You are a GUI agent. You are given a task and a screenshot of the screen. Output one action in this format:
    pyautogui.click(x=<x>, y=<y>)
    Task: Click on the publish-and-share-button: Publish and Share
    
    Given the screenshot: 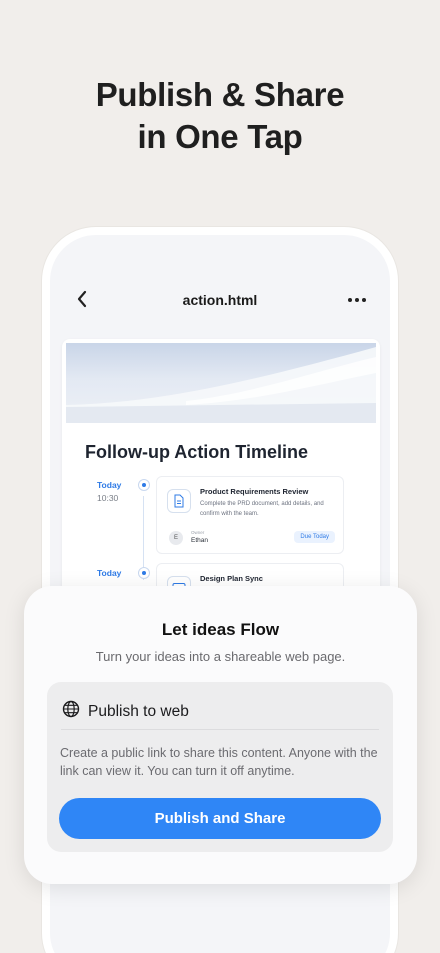 What is the action you would take?
    pyautogui.click(x=220, y=818)
    